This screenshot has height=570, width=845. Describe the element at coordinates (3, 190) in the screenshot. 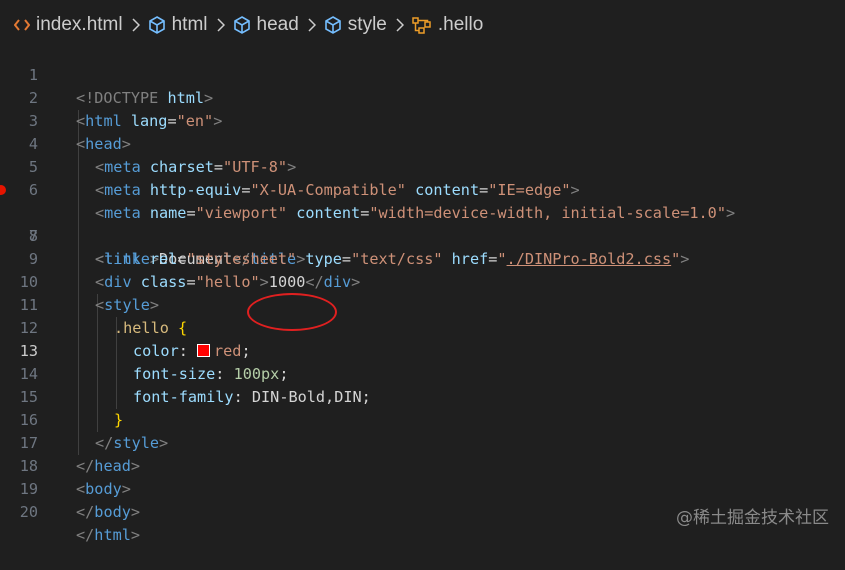

I see `breakpoint-icon` at that location.